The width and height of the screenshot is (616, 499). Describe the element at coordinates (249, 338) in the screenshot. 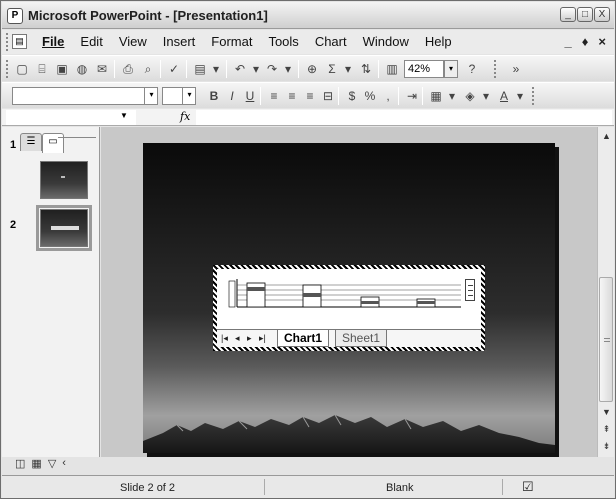

I see `next-sheet-icon: ▸` at that location.